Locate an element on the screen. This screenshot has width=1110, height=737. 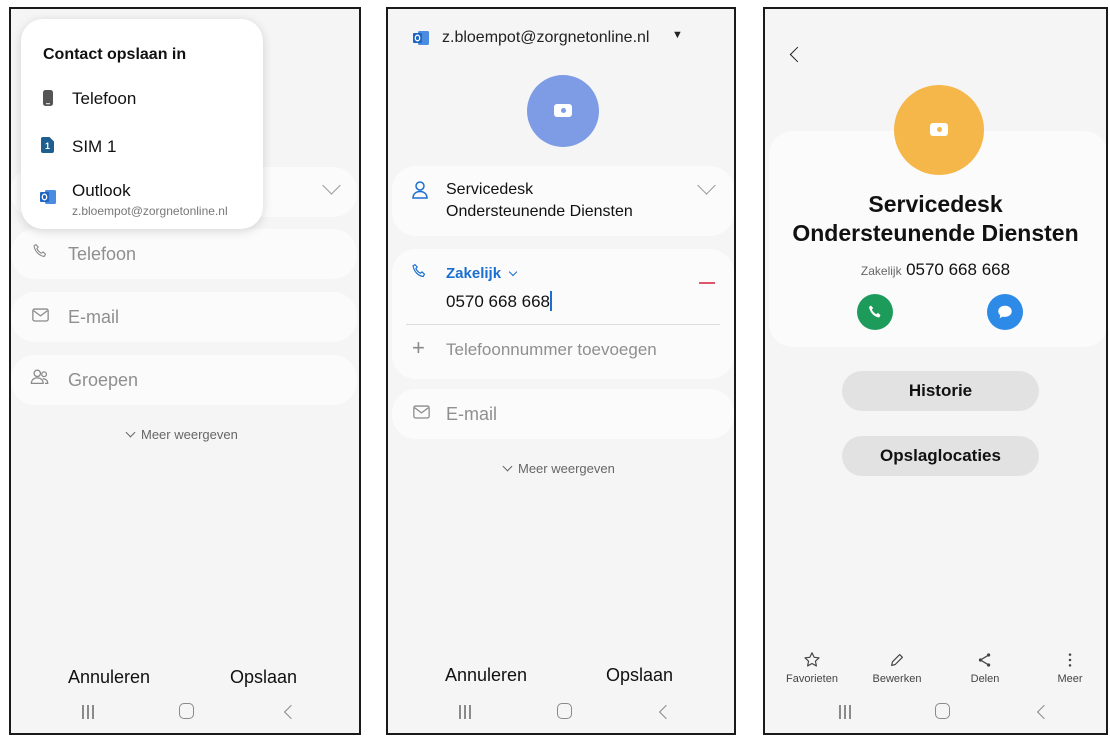
call-button is located at coordinates (875, 312).